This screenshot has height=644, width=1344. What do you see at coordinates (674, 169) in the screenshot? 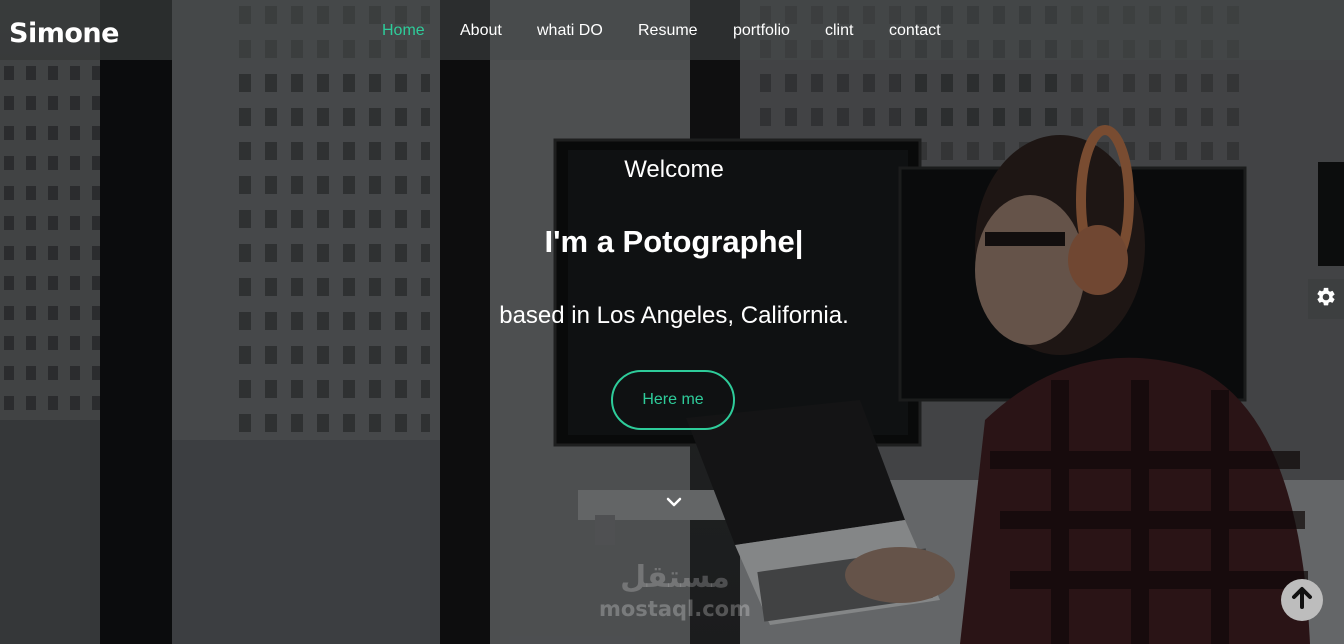
I see `hero-welcome: Welcome` at bounding box center [674, 169].